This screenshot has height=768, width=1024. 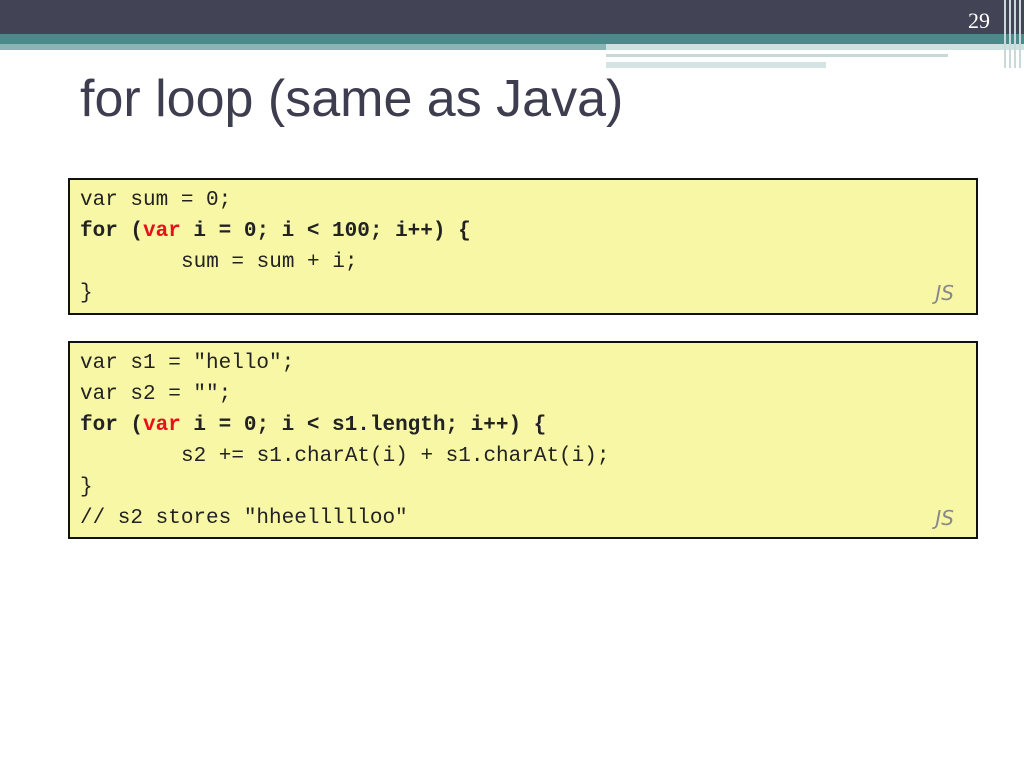 I want to click on header-band-teal-light, so click(x=303, y=47).